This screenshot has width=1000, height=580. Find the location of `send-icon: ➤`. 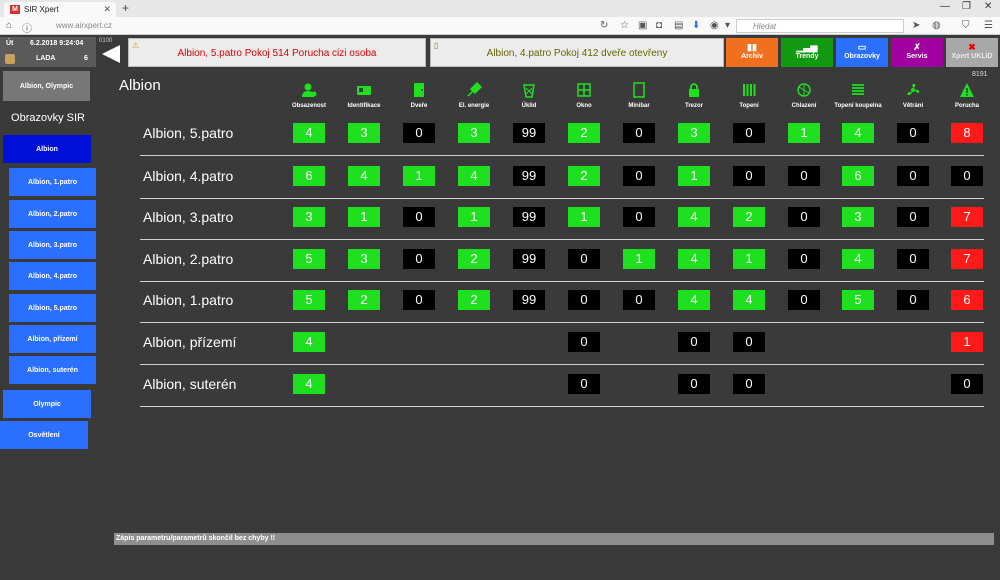

send-icon: ➤ is located at coordinates (916, 25).